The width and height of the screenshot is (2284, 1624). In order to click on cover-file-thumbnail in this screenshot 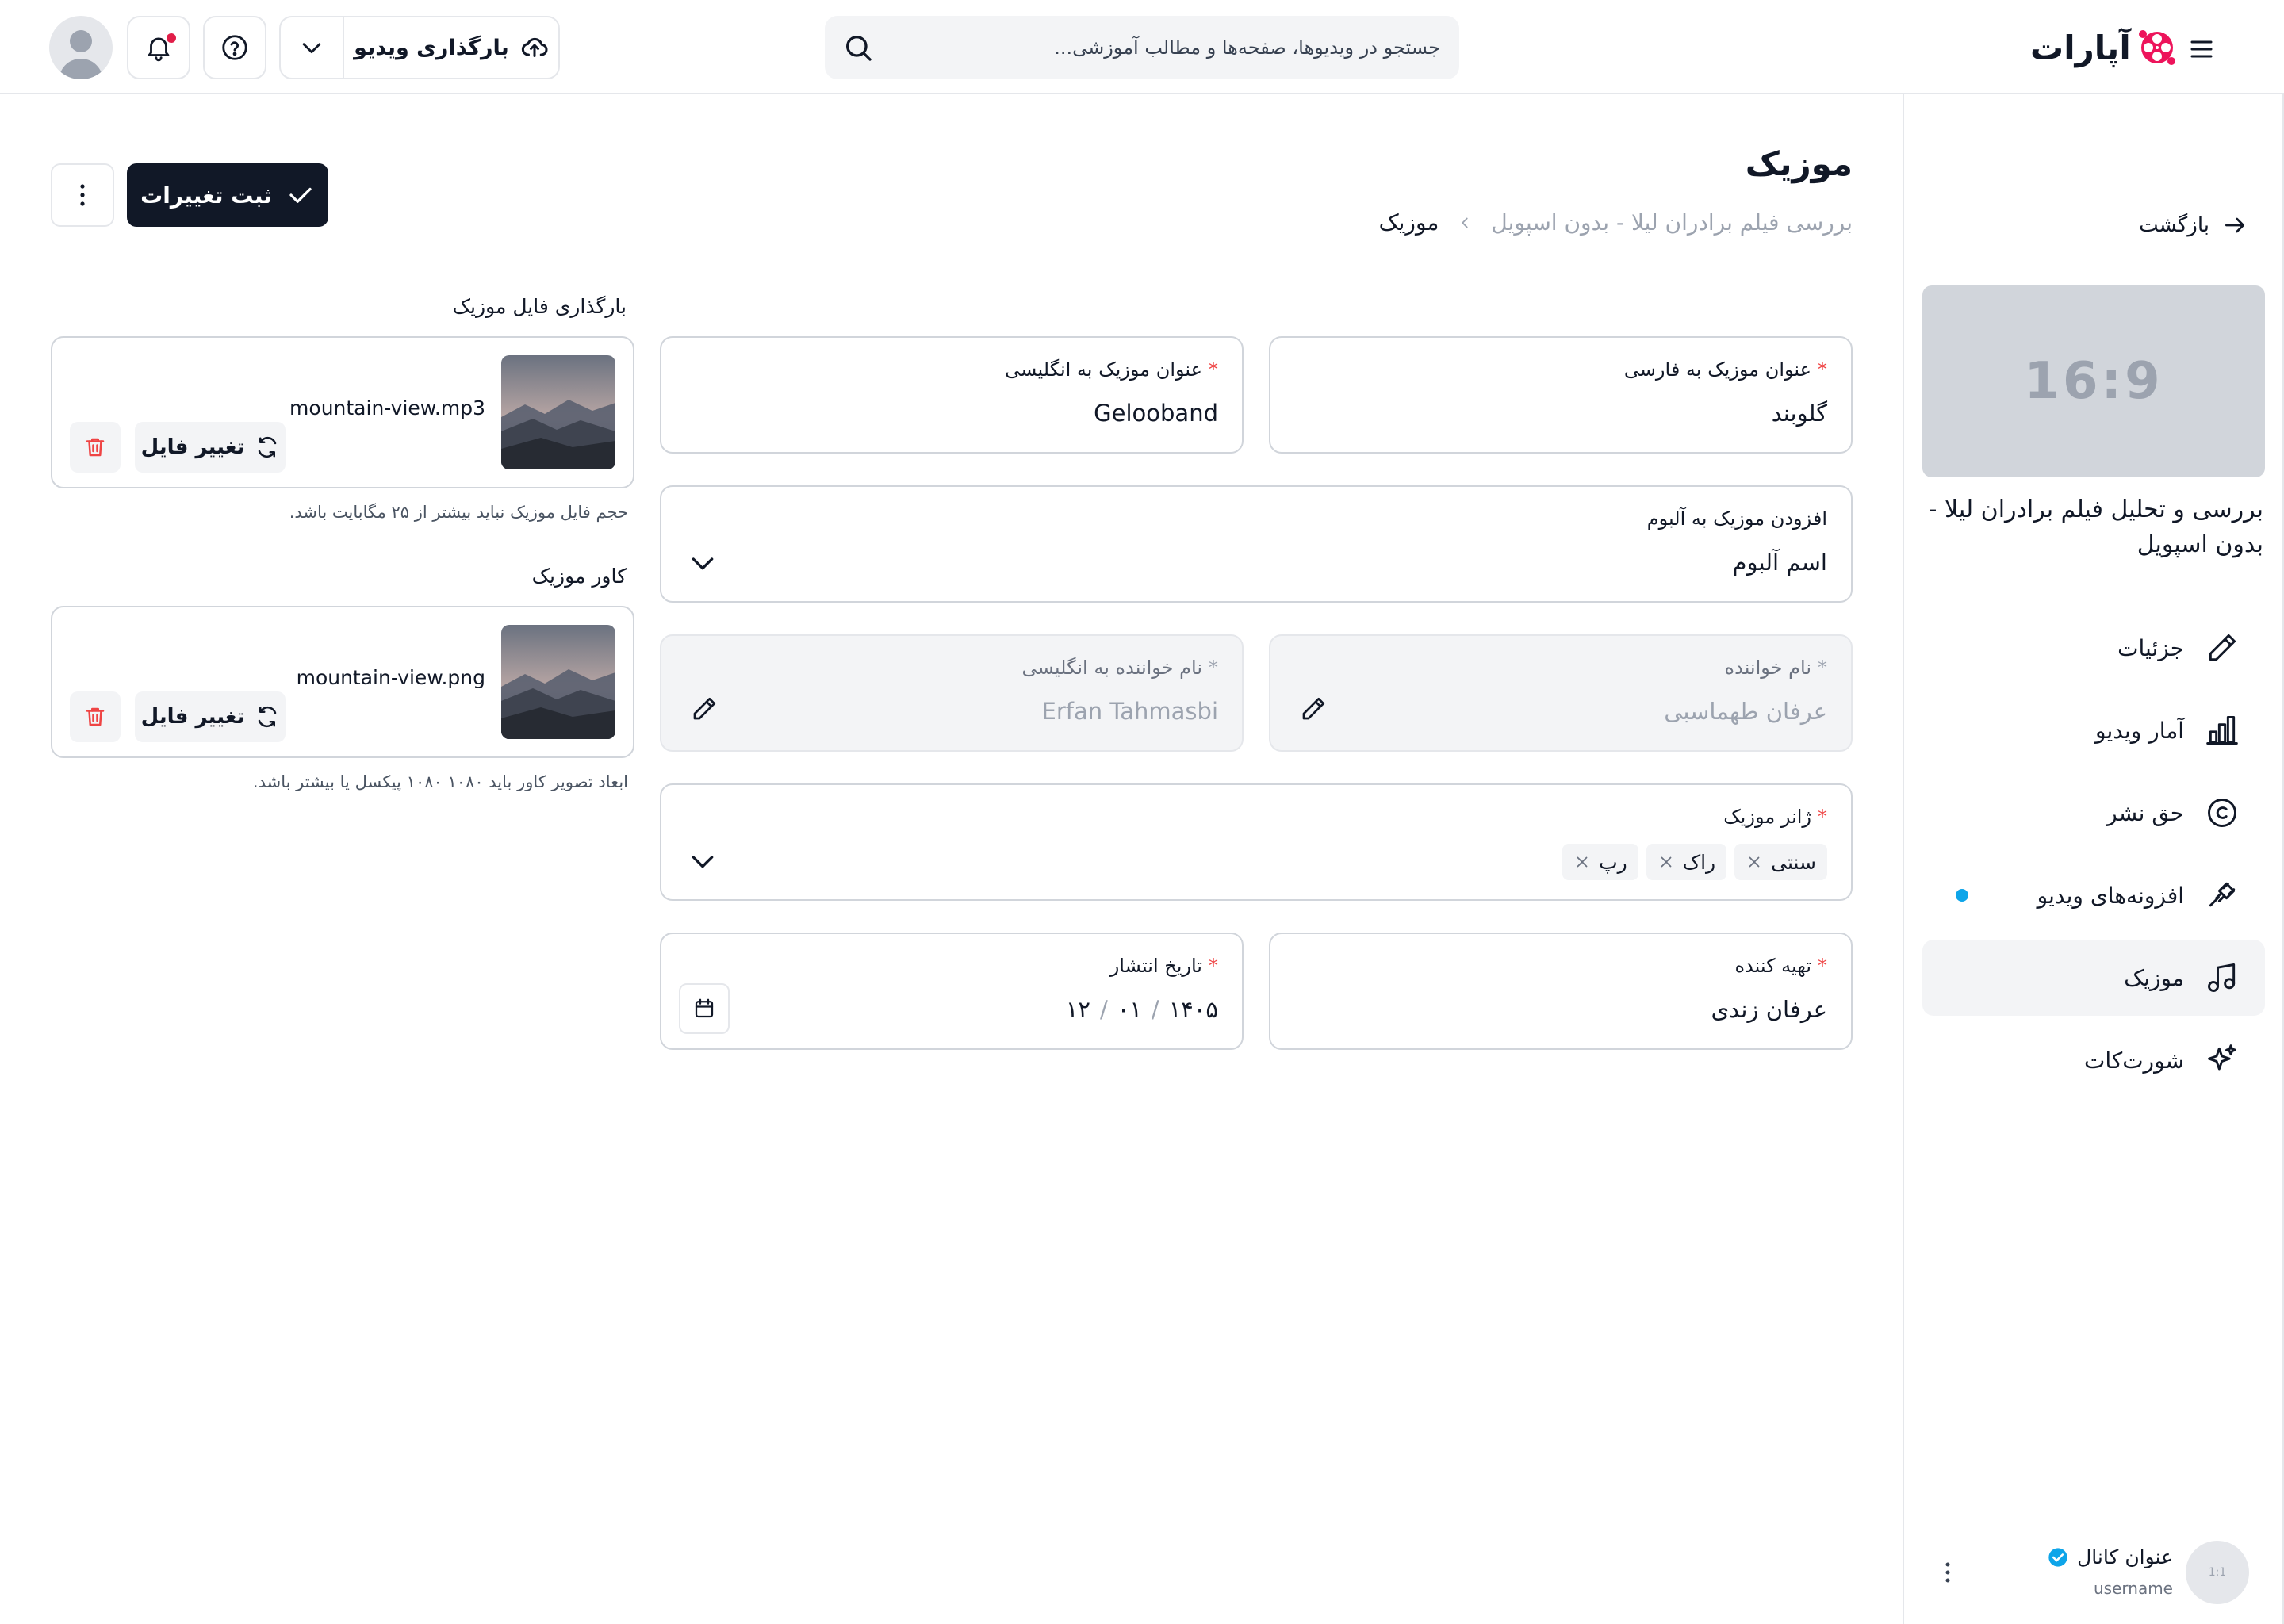, I will do `click(558, 682)`.